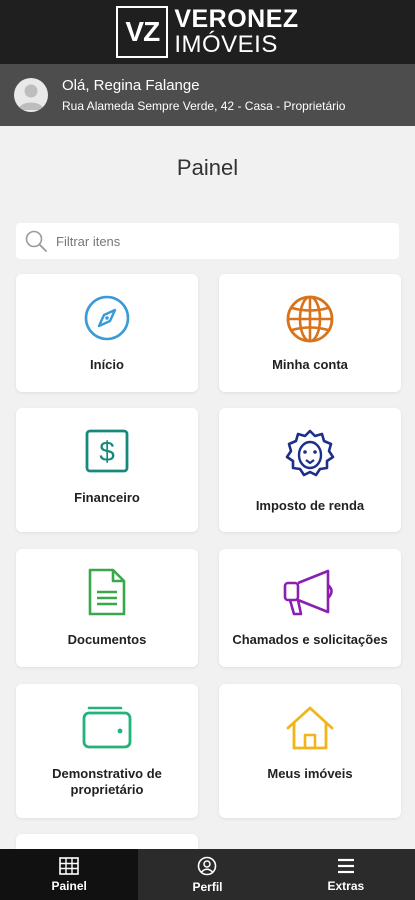 This screenshot has height=900, width=415. Describe the element at coordinates (107, 639) in the screenshot. I see `card-label: Documentos` at that location.